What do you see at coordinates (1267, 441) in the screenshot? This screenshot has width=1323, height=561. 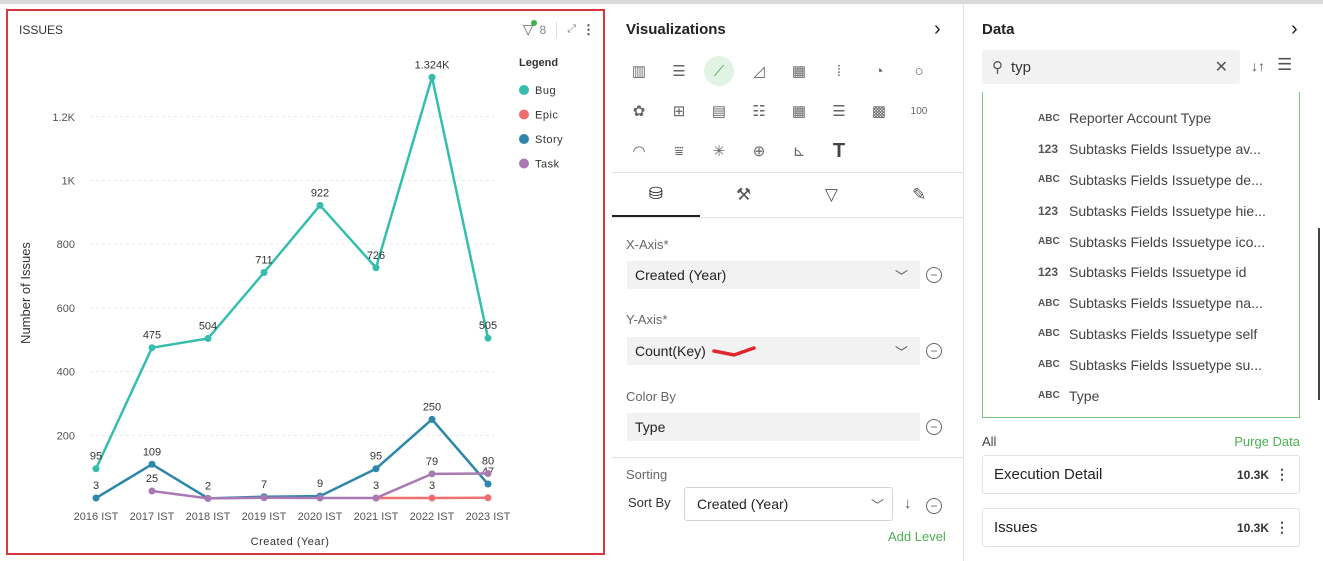 I see `purge-data-link: Purge Data` at bounding box center [1267, 441].